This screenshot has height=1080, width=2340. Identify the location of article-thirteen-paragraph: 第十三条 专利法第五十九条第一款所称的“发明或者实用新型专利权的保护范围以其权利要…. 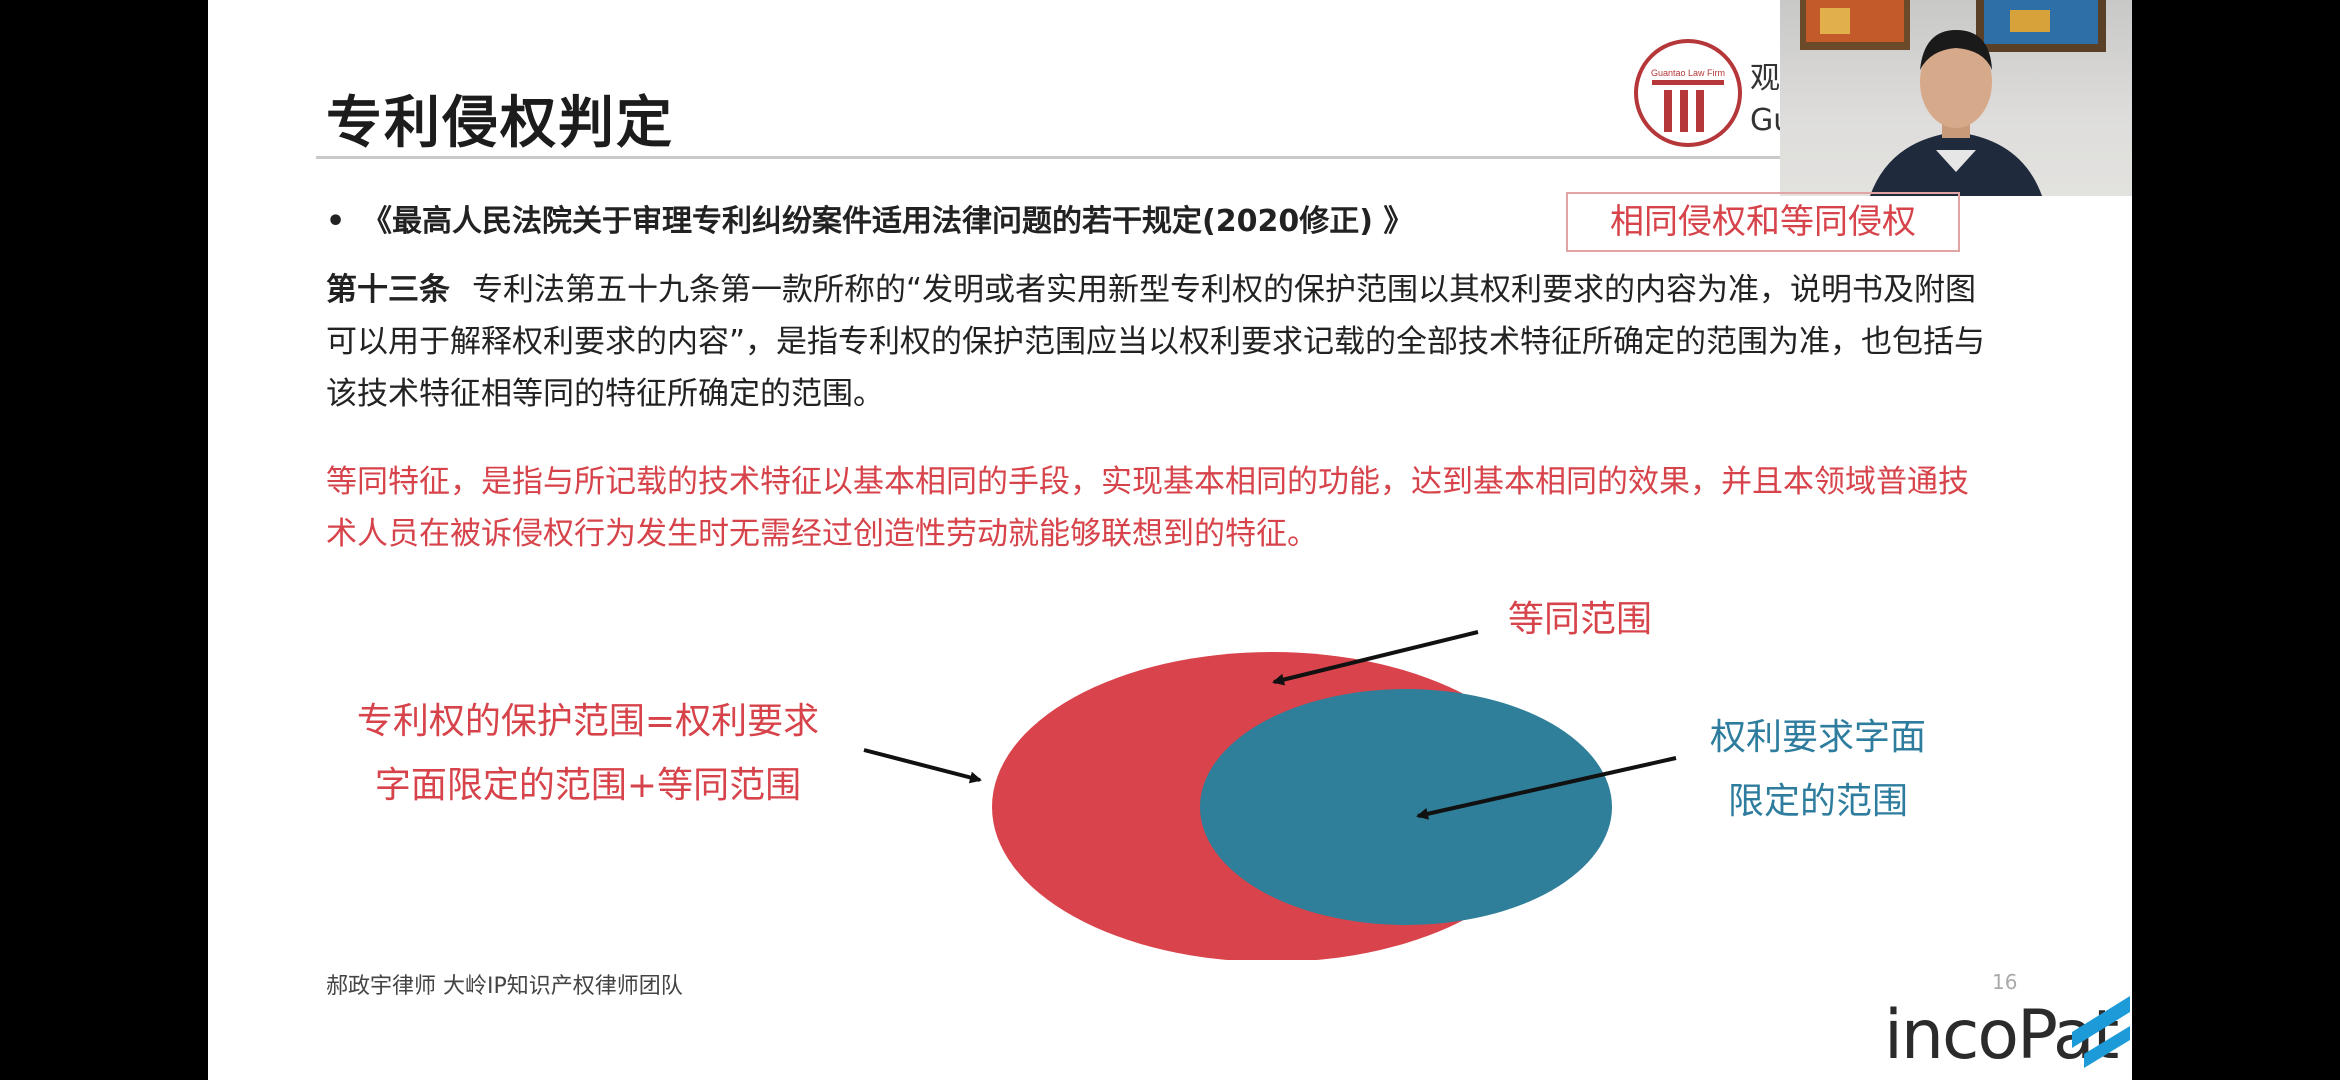
(1162, 342).